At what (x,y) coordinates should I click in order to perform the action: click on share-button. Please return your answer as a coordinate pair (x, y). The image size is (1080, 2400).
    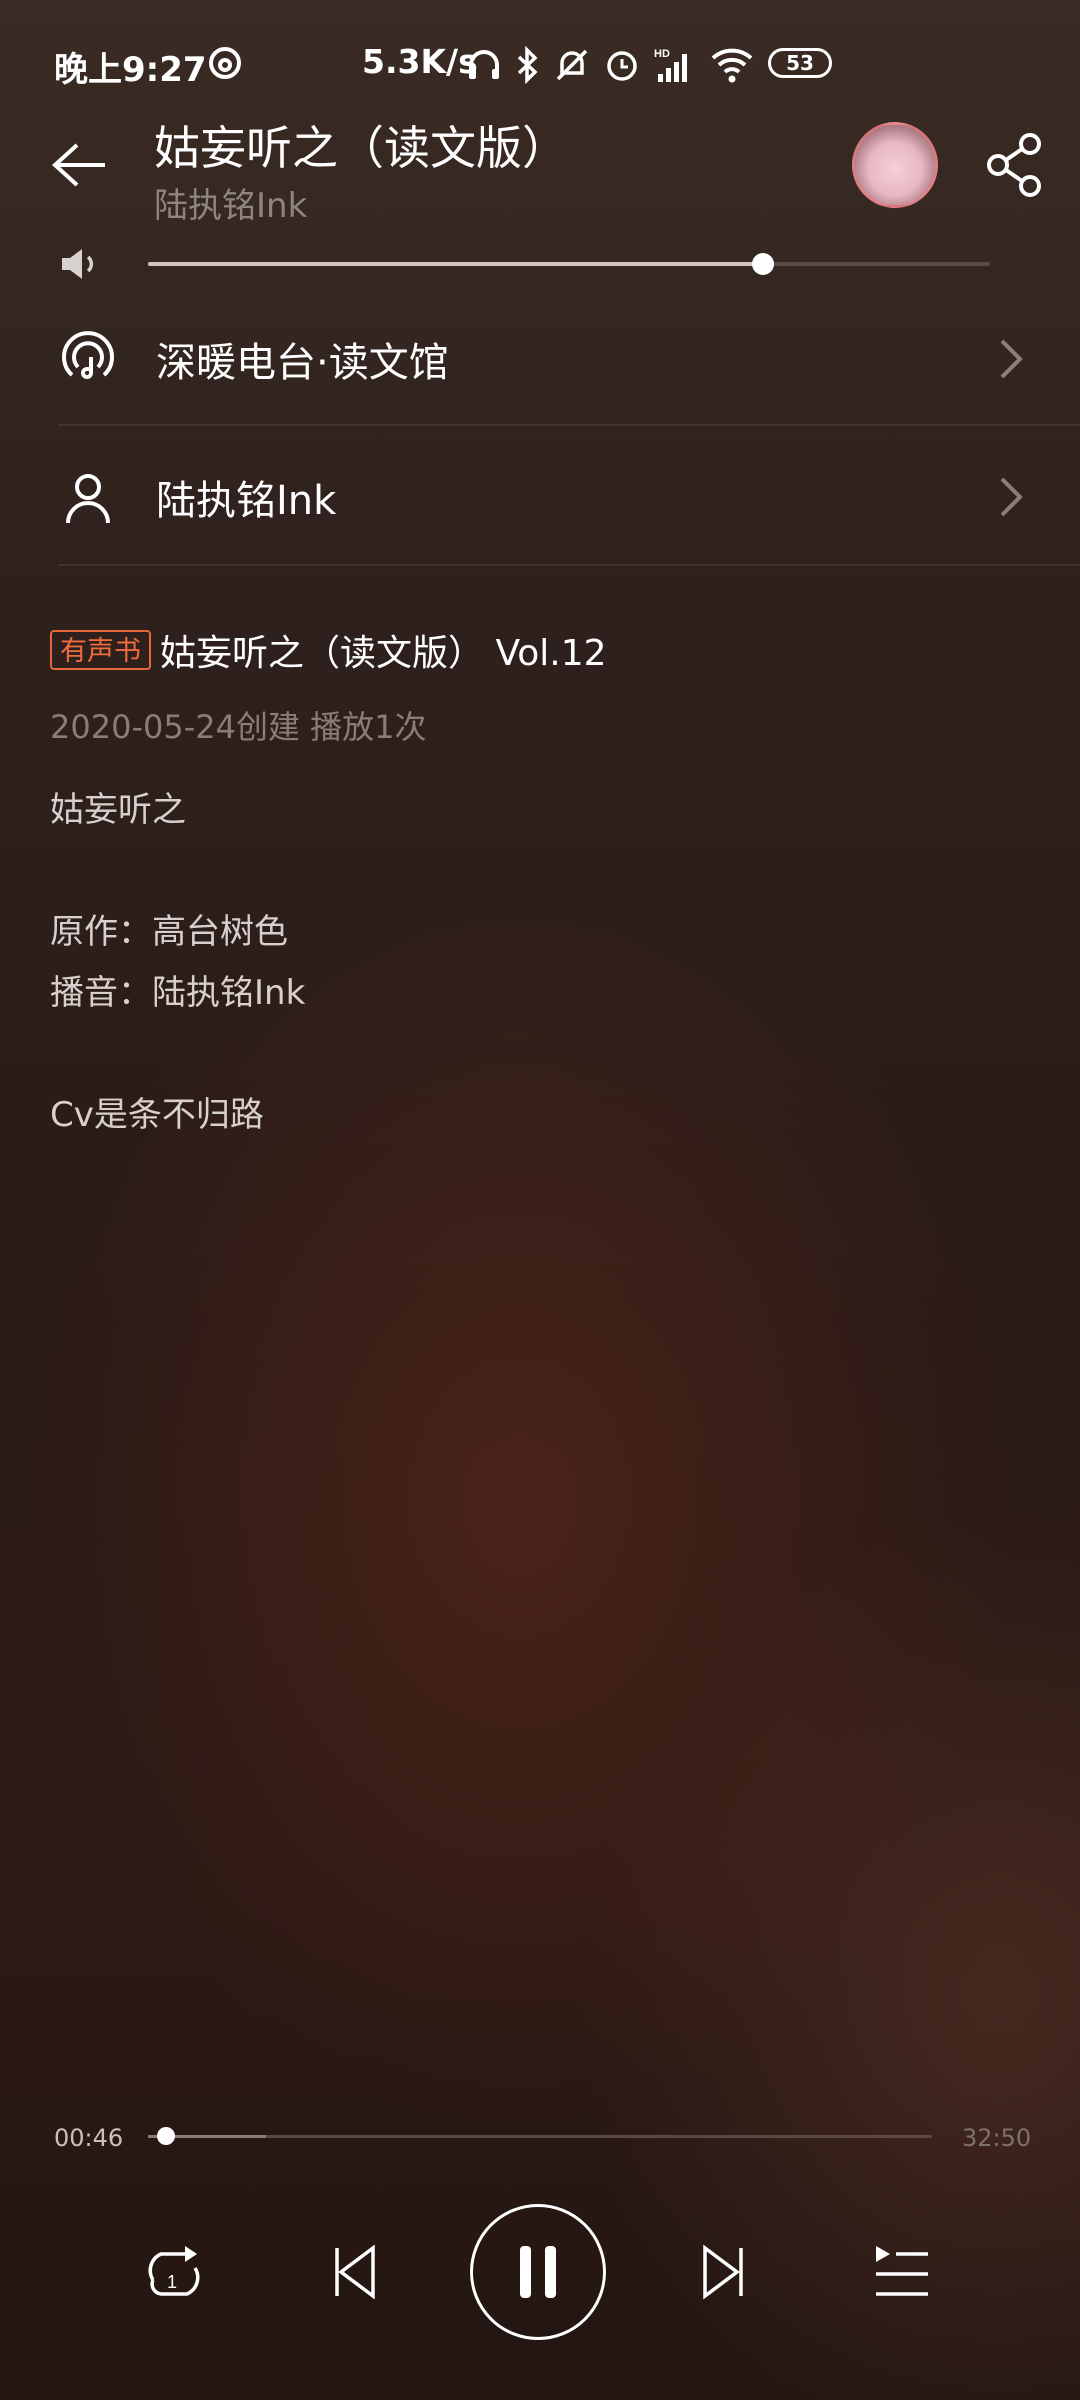
    Looking at the image, I should click on (1015, 165).